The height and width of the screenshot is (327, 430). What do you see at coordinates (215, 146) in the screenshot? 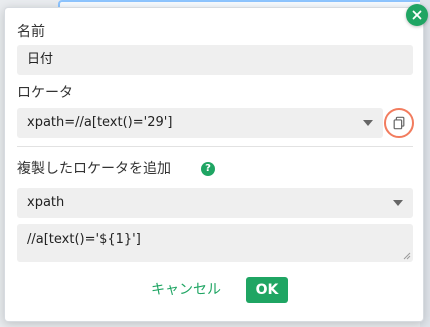
I see `section-divider` at bounding box center [215, 146].